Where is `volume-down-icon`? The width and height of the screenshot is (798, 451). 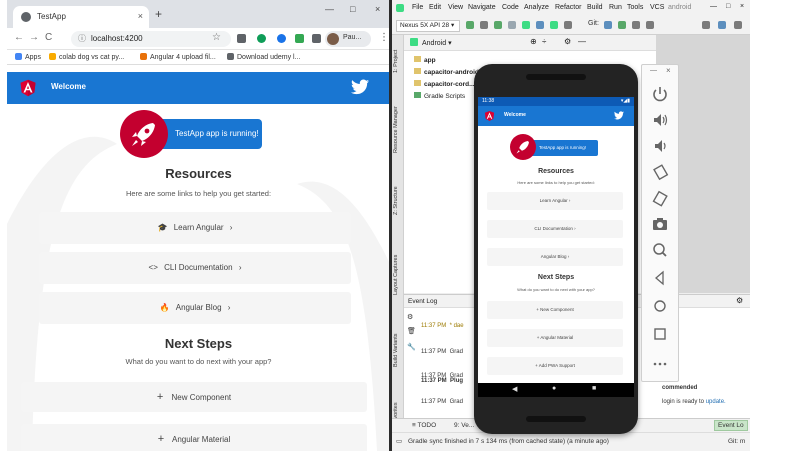
volume-down-icon is located at coordinates (660, 146).